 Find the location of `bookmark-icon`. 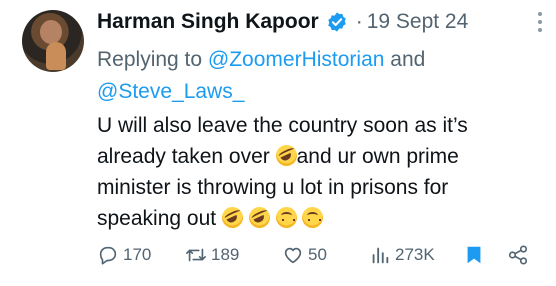

bookmark-icon is located at coordinates (474, 255).